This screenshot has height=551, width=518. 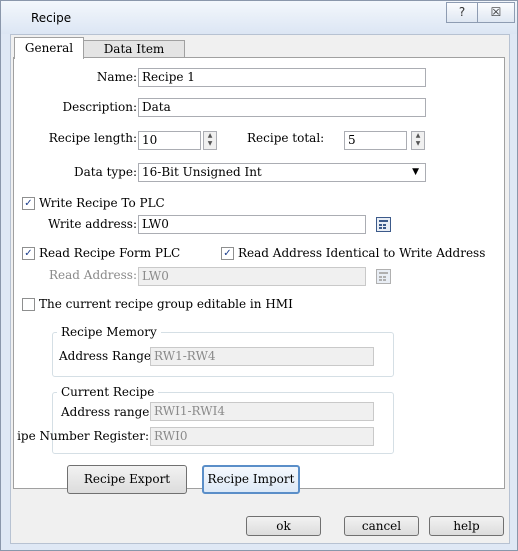 What do you see at coordinates (105, 172) in the screenshot?
I see `data-type-label: Data type:` at bounding box center [105, 172].